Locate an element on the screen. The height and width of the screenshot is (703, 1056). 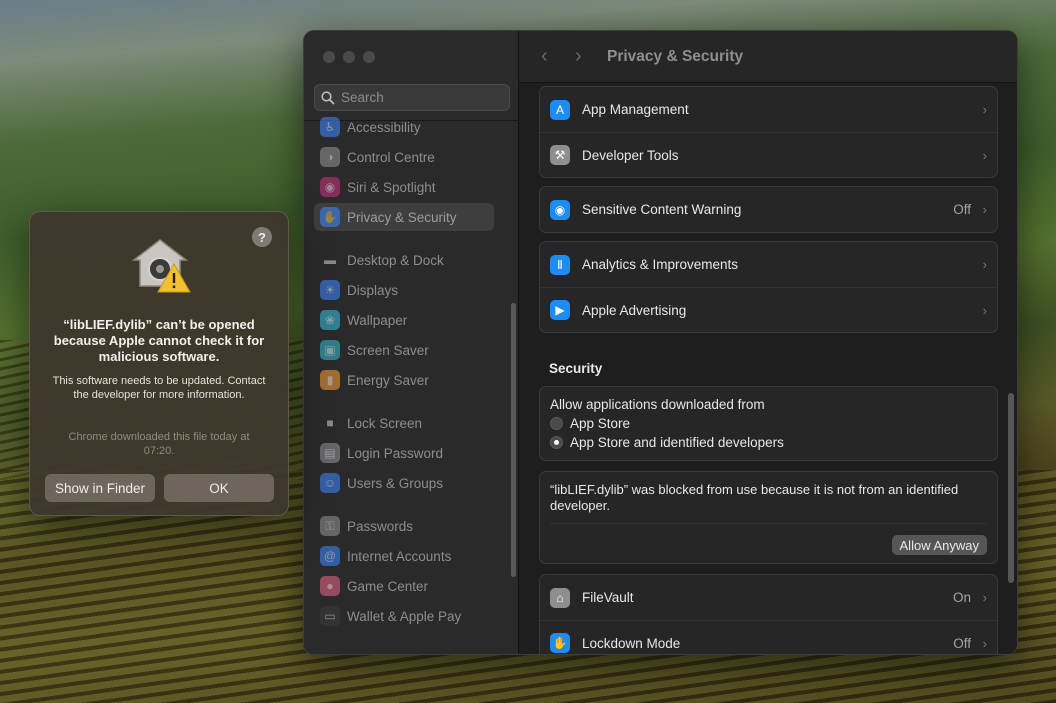
sidebar-item-label: Privacy & Security is located at coordinates (402, 217).